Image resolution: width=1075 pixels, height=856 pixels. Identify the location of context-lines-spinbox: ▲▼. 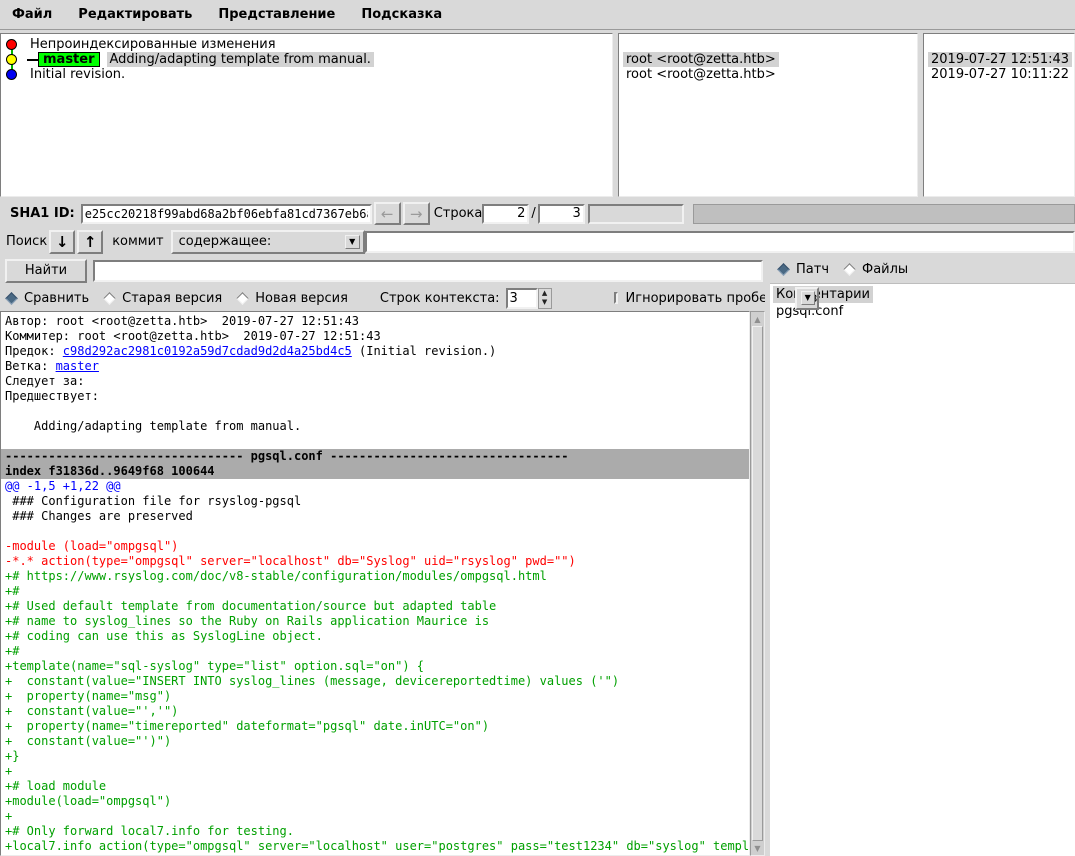
(528, 298).